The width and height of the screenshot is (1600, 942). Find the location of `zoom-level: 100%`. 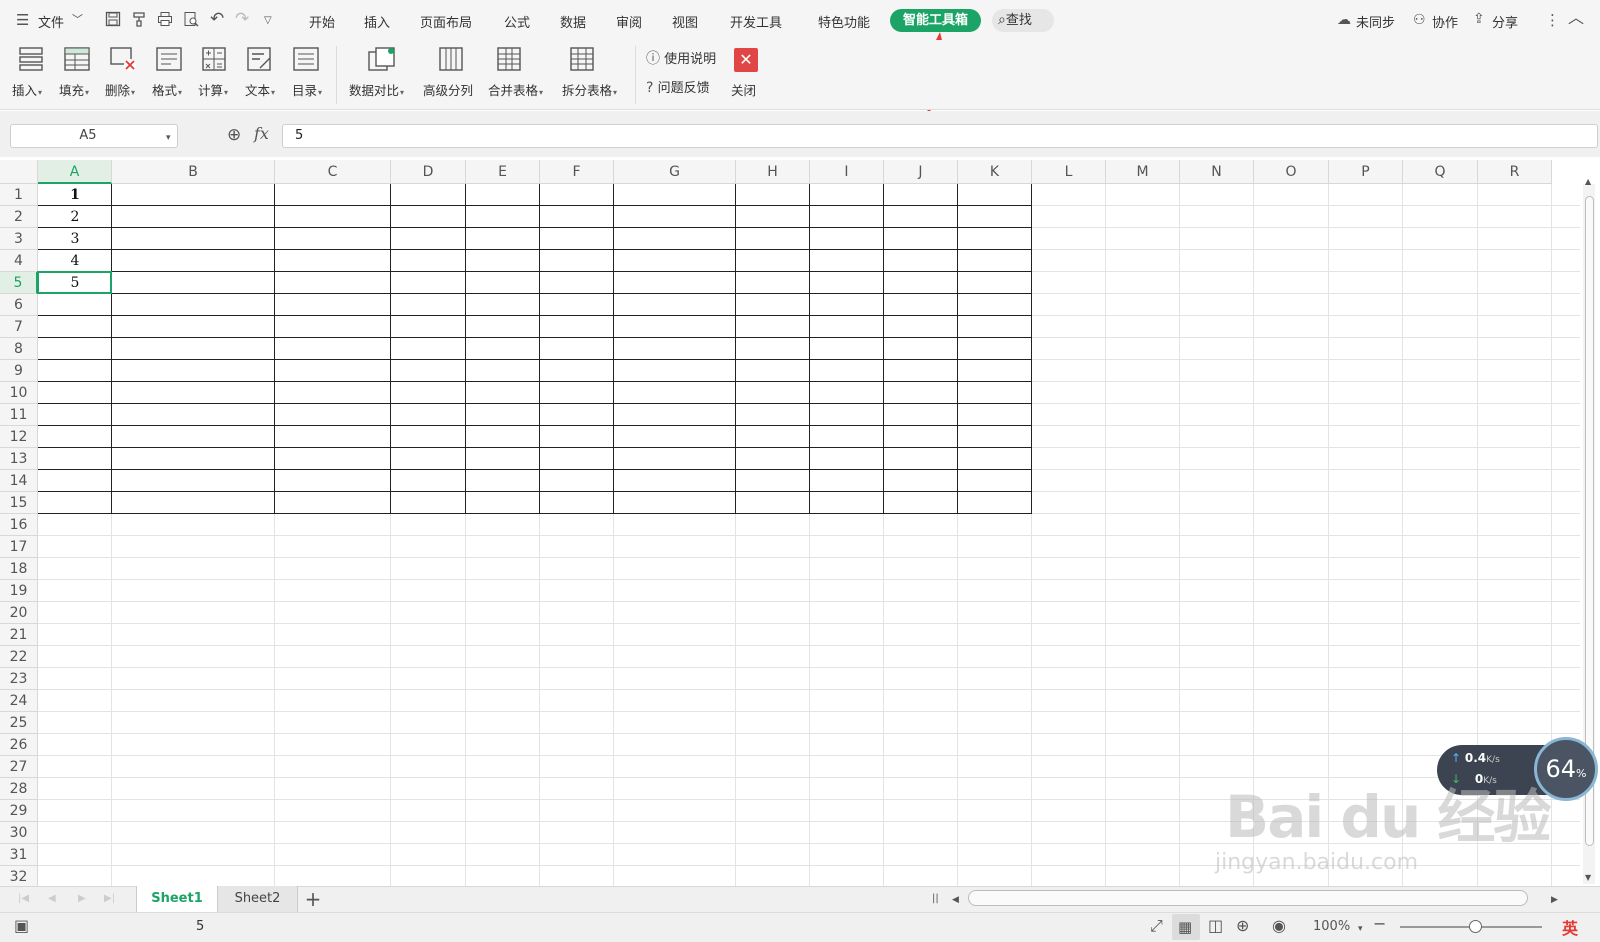

zoom-level: 100% is located at coordinates (1331, 926).